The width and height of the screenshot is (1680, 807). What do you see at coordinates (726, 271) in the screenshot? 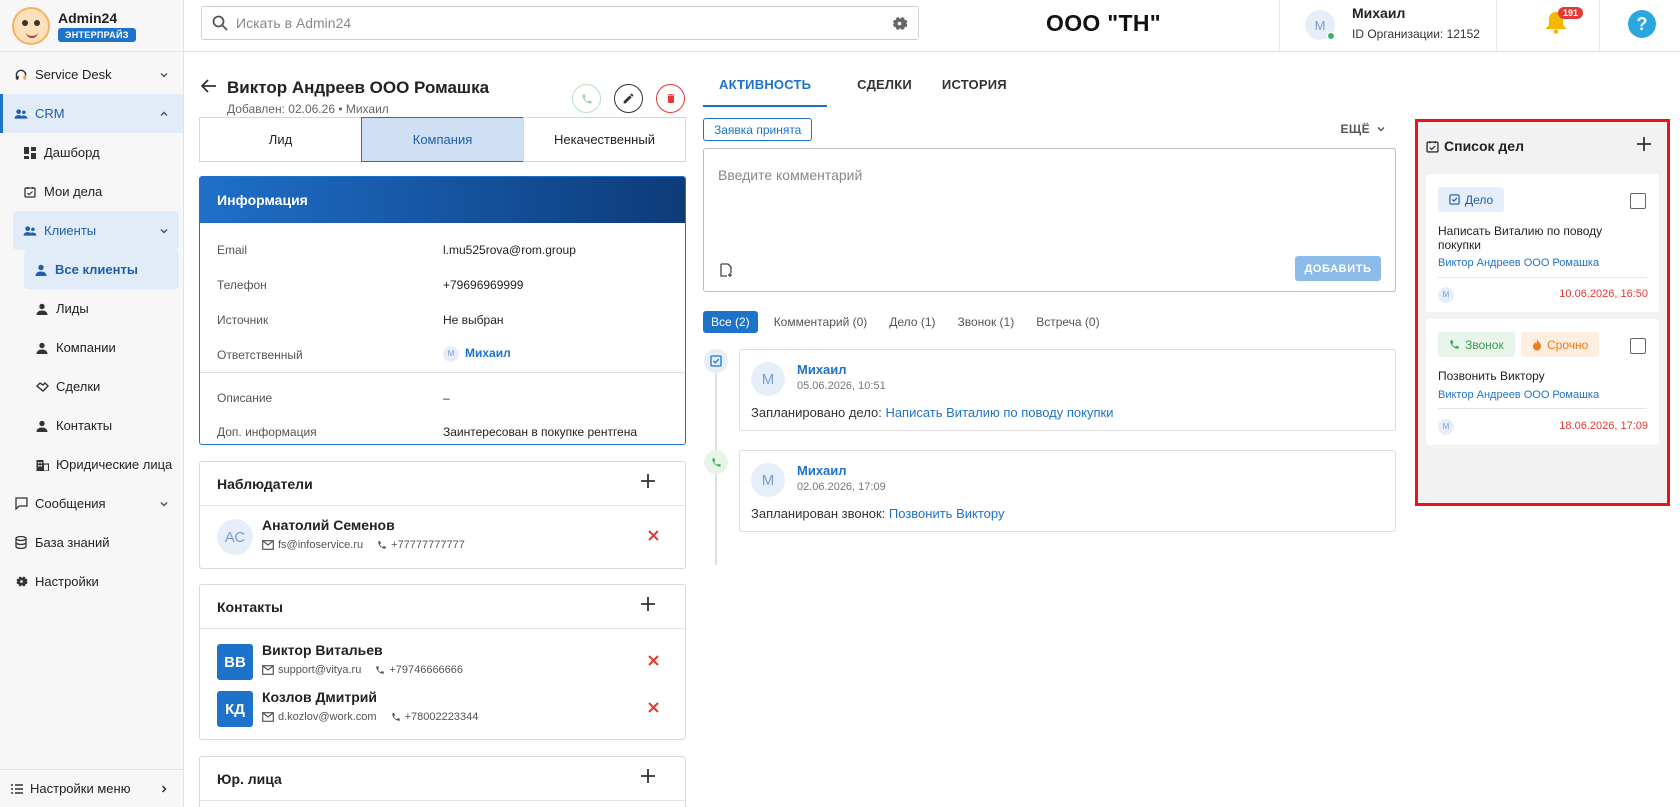
I see `attach-file-icon` at bounding box center [726, 271].